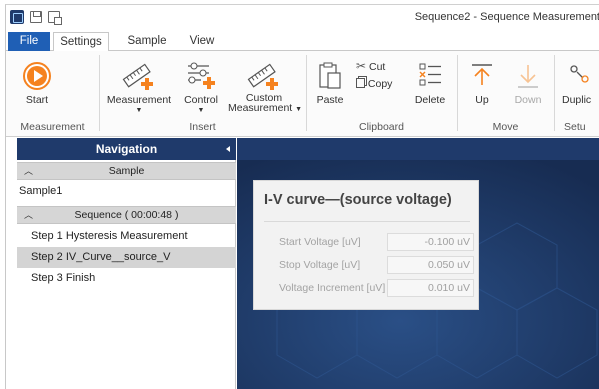 Image resolution: width=599 pixels, height=389 pixels. Describe the element at coordinates (577, 100) in the screenshot. I see `duplicate-label: Duplic` at that location.